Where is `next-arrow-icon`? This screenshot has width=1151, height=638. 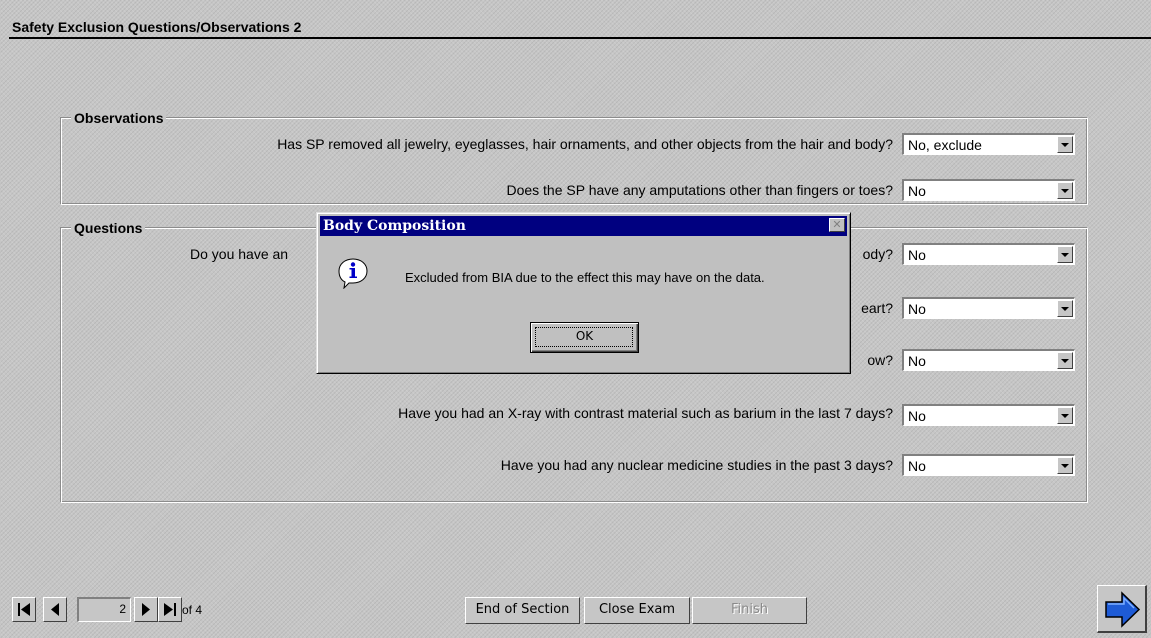
next-arrow-icon is located at coordinates (1123, 609).